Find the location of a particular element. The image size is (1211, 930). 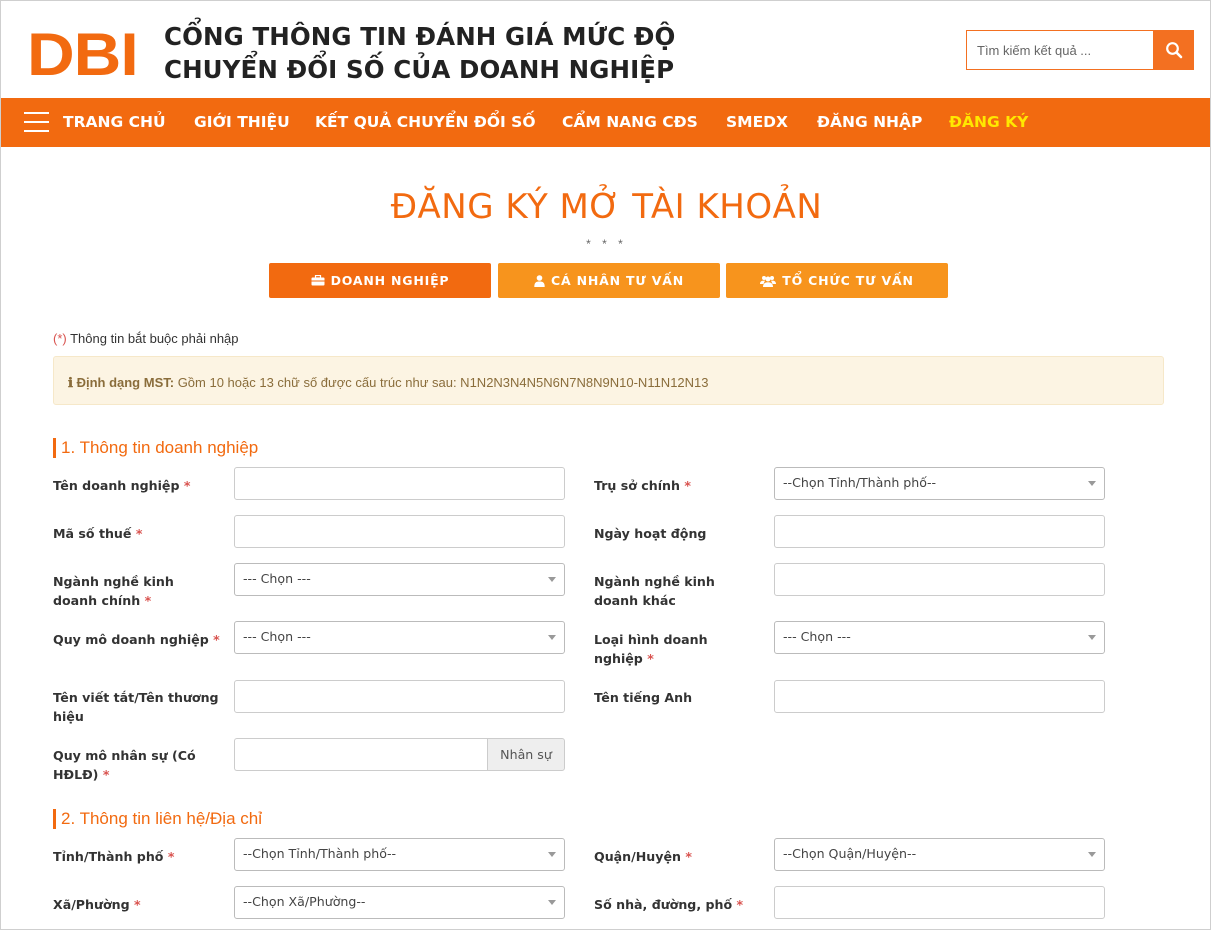

label-head-office: Trụ sở chính * is located at coordinates (642, 485).